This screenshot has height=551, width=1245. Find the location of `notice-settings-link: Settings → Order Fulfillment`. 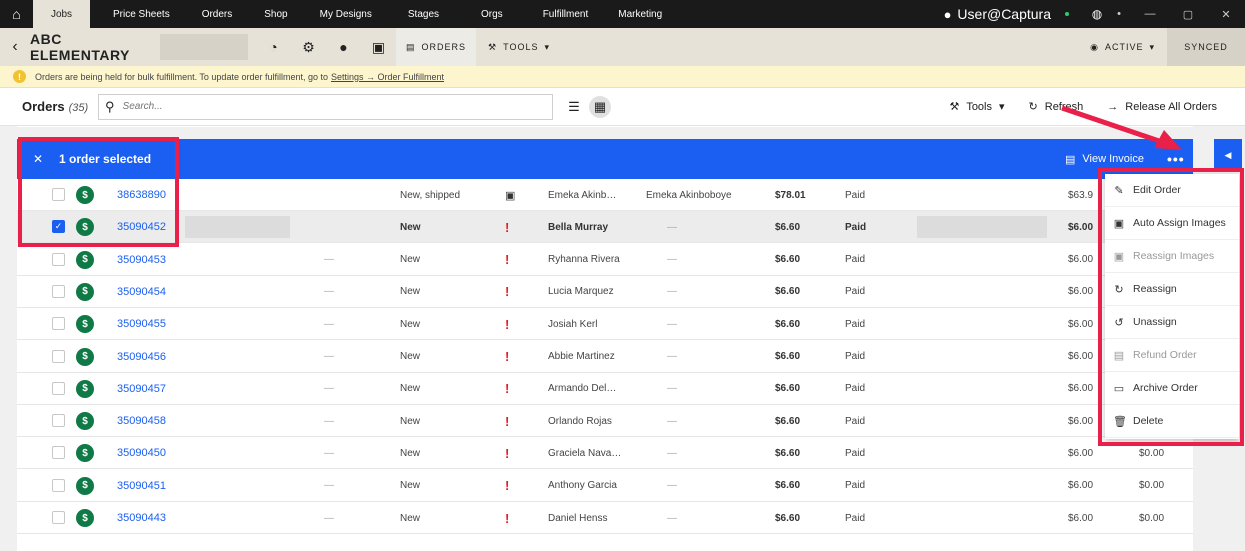

notice-settings-link: Settings → Order Fulfillment is located at coordinates (387, 77).